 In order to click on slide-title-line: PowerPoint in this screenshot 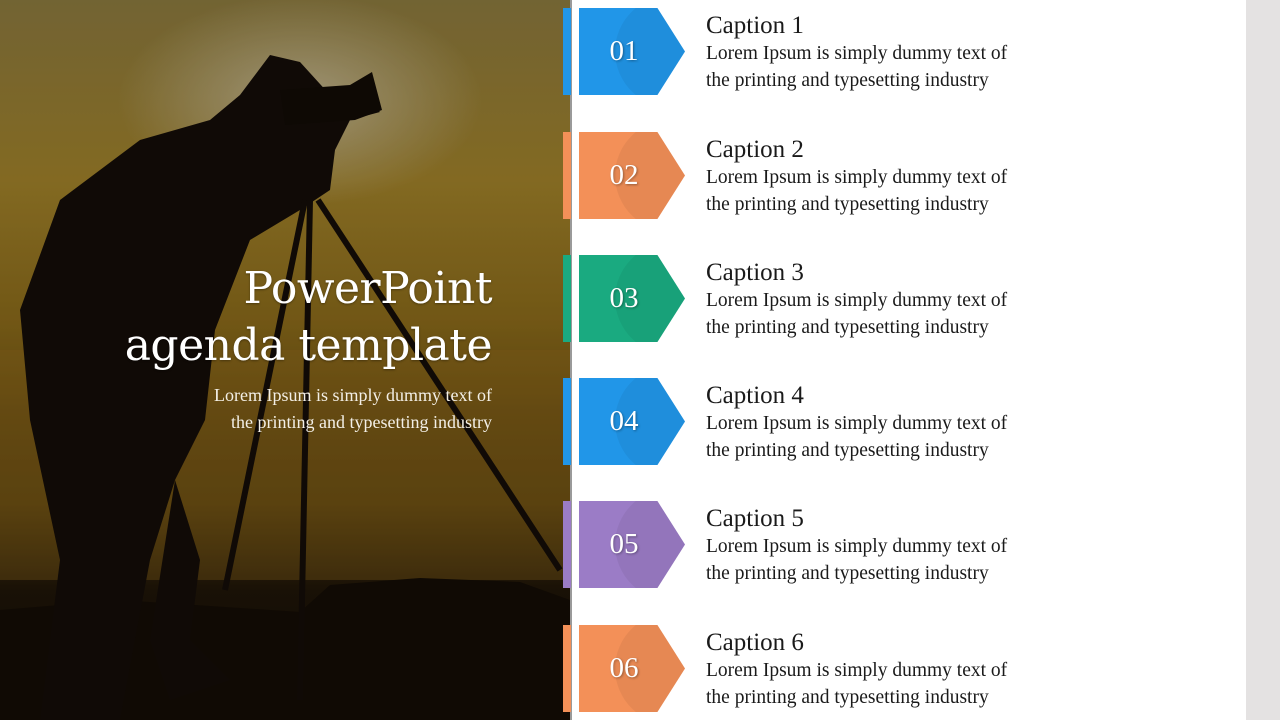, I will do `click(368, 288)`.